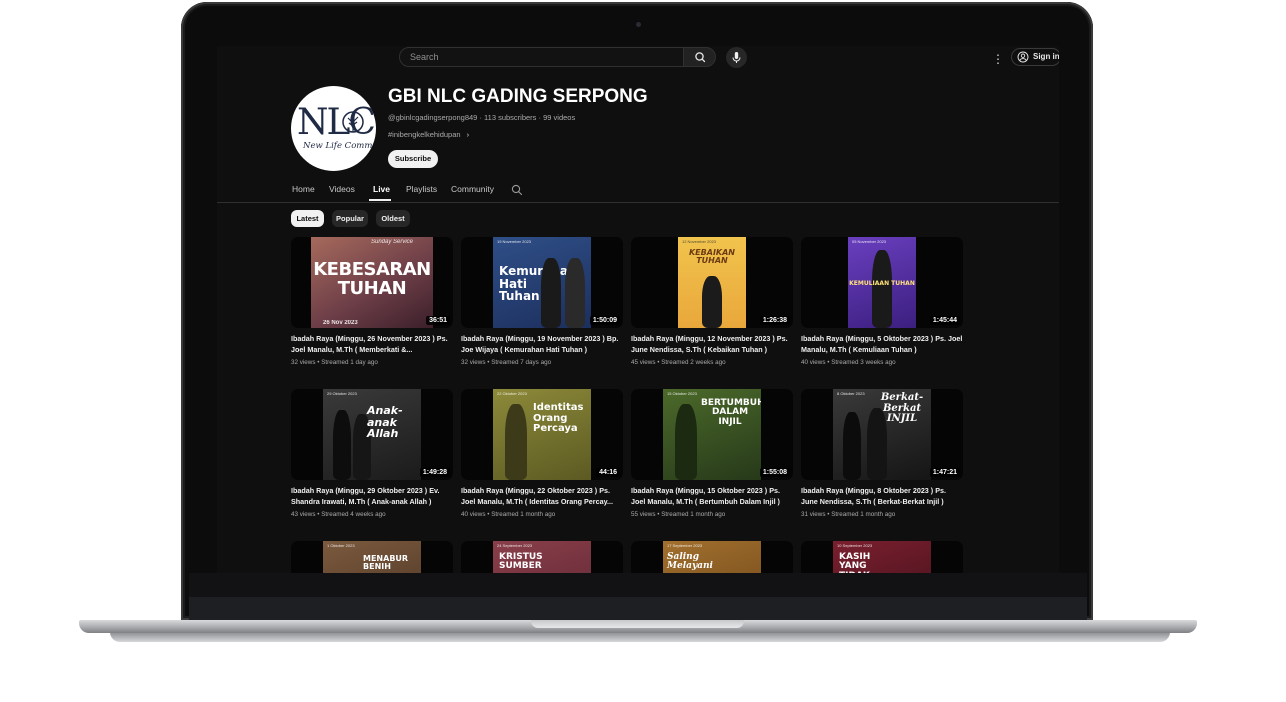 This screenshot has height=702, width=1286. I want to click on video-duration: 36:51, so click(438, 320).